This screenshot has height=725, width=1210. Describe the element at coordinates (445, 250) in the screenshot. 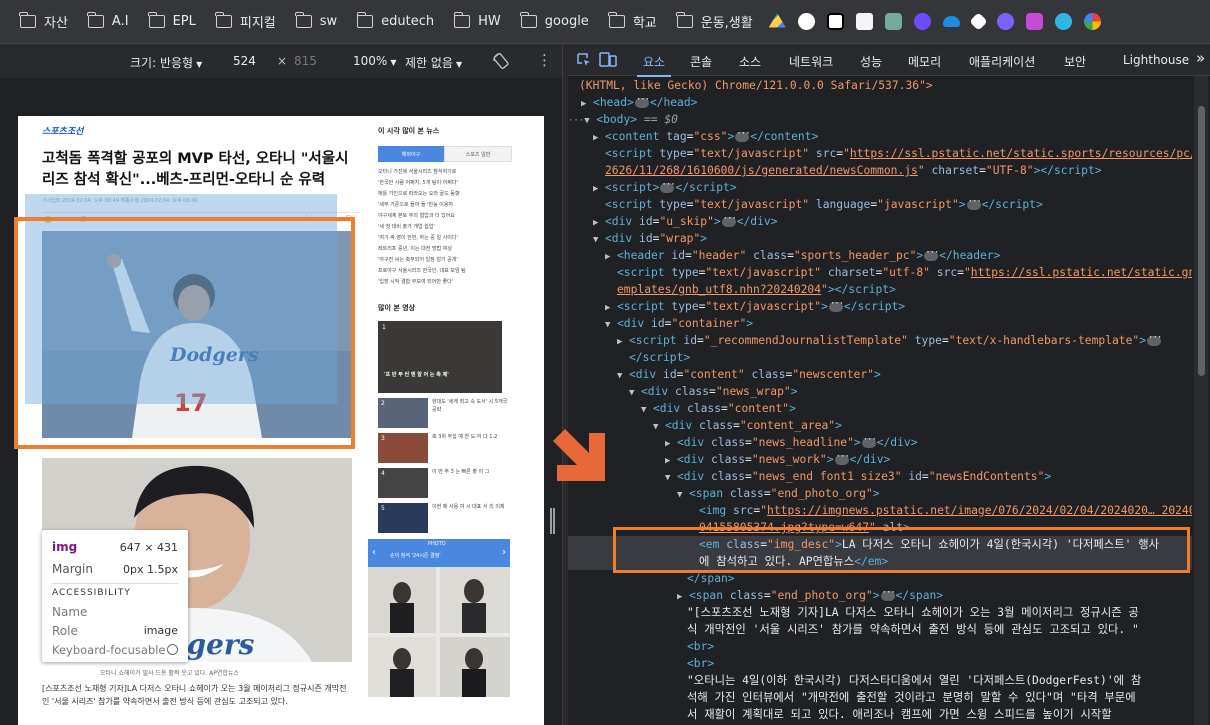

I see `list-item: 레트리프 중년, 이는 대전 방법 여성` at that location.